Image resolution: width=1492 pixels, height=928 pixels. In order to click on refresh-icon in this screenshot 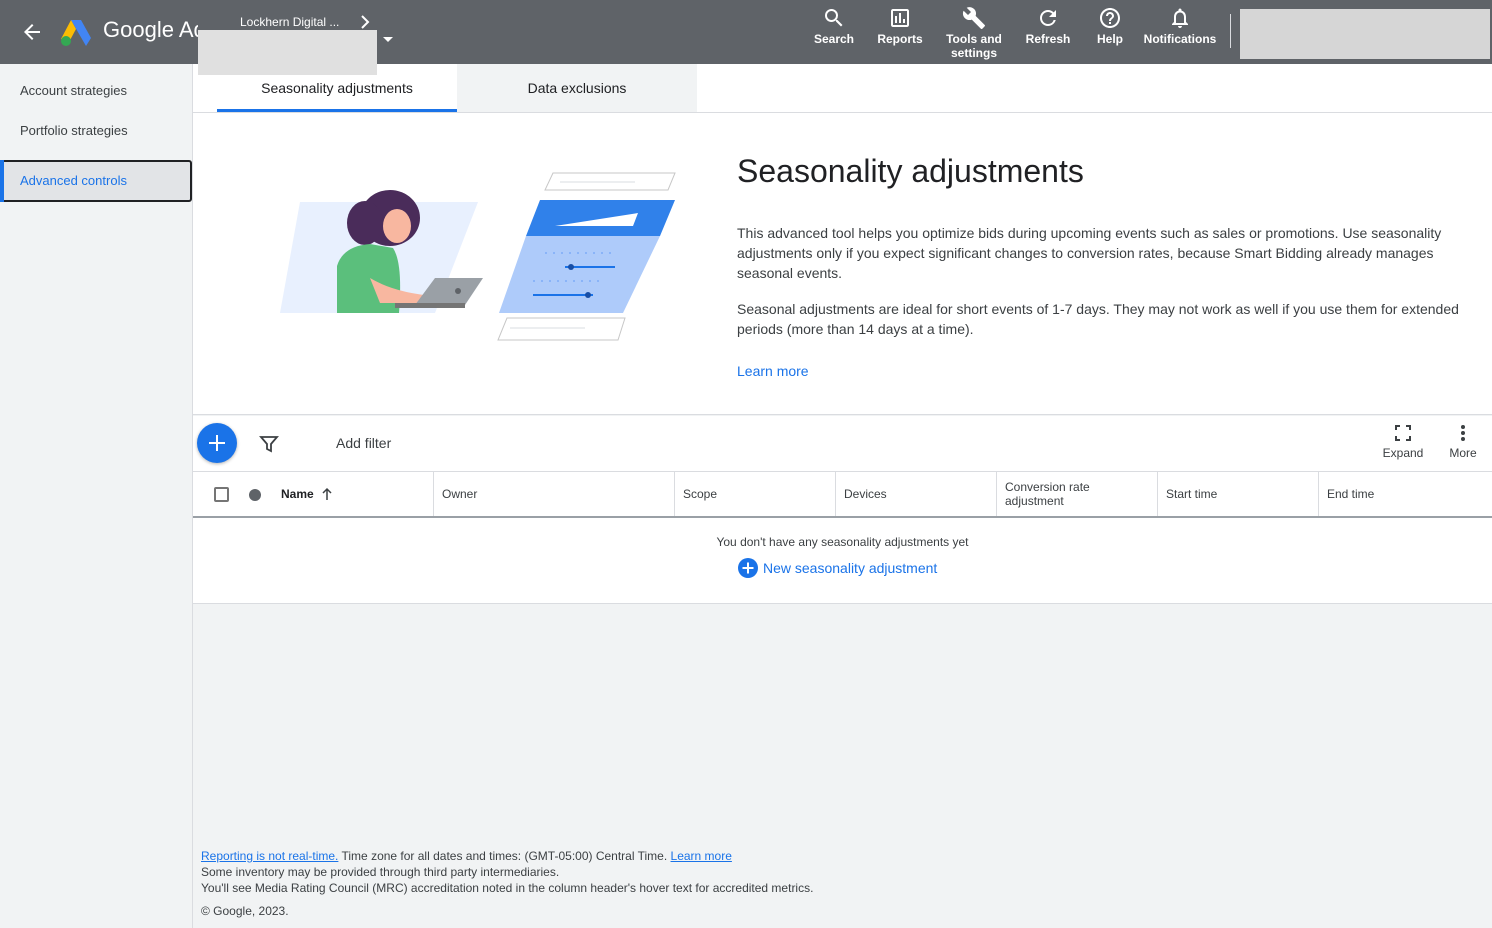, I will do `click(1048, 17)`.